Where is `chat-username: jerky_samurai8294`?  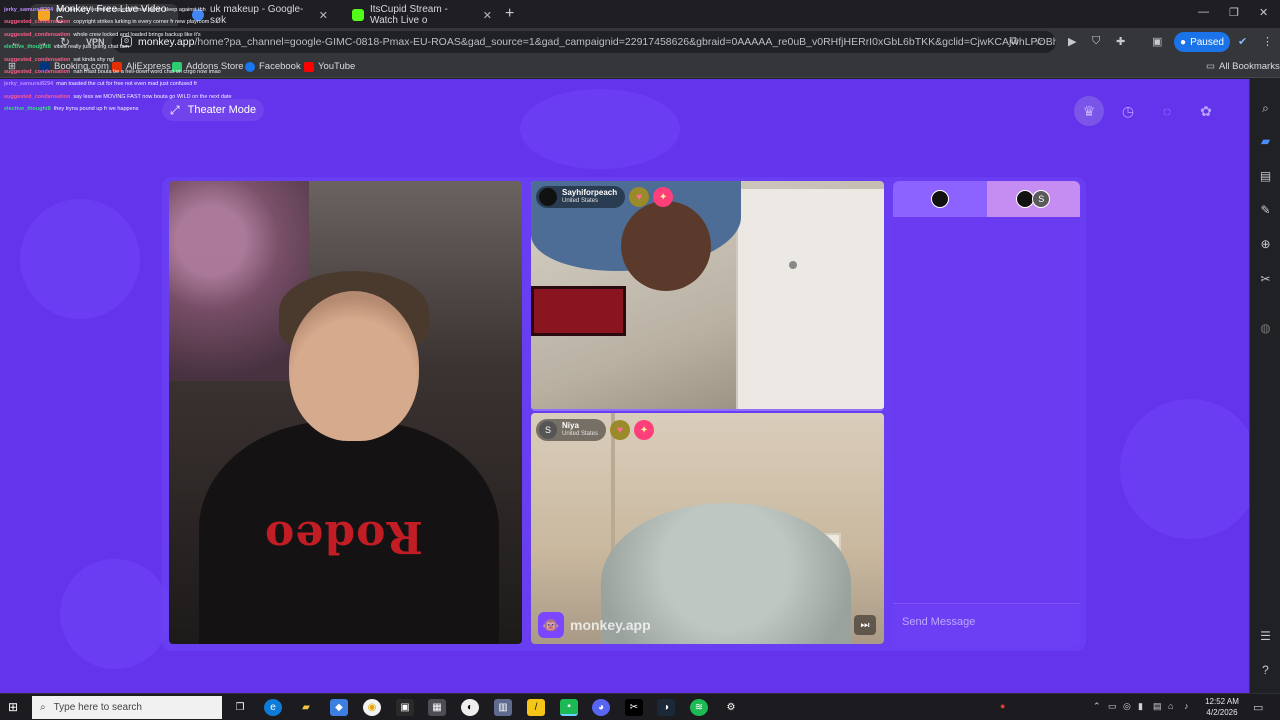 chat-username: jerky_samurai8294 is located at coordinates (29, 84).